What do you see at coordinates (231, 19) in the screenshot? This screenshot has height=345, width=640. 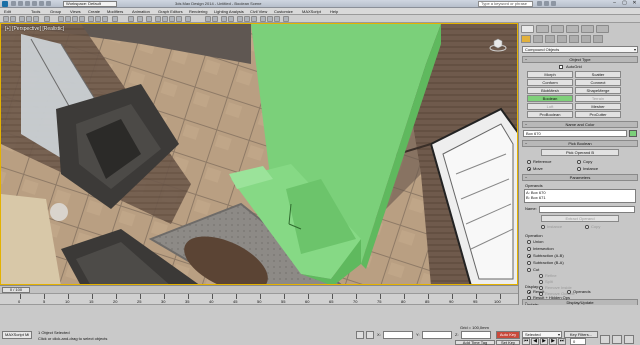 I see `graphite-ribbon-icon` at bounding box center [231, 19].